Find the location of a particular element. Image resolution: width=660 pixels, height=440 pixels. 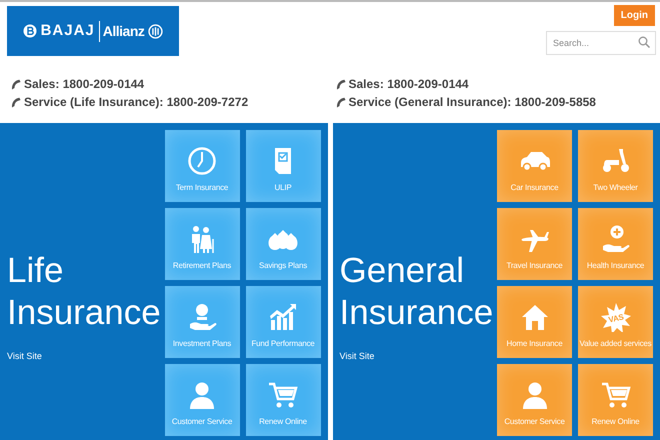

product-tile: Savings Plans is located at coordinates (283, 244).